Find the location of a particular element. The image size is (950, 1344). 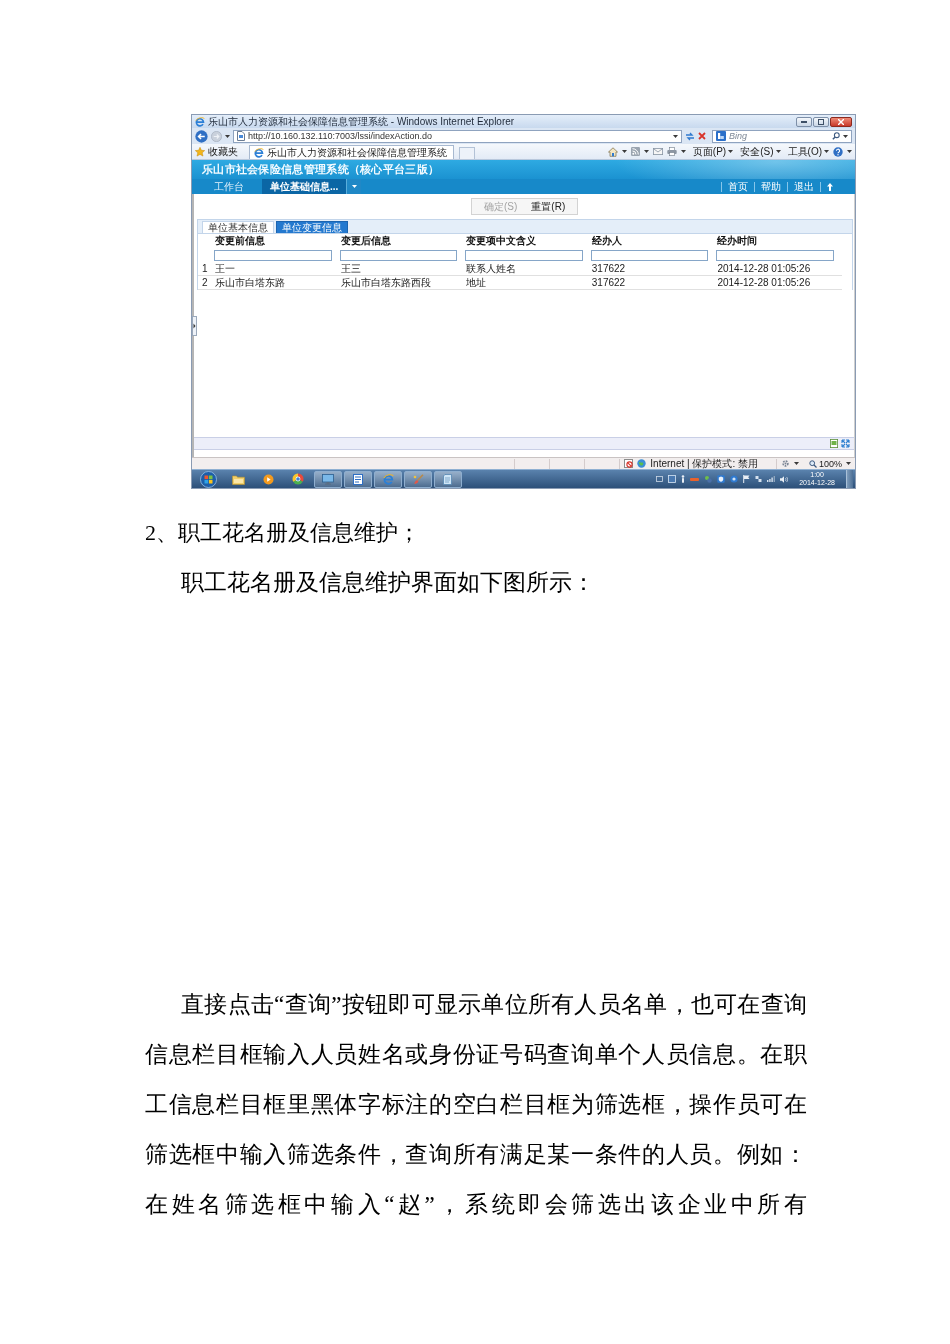

expand-icon is located at coordinates (845, 443).